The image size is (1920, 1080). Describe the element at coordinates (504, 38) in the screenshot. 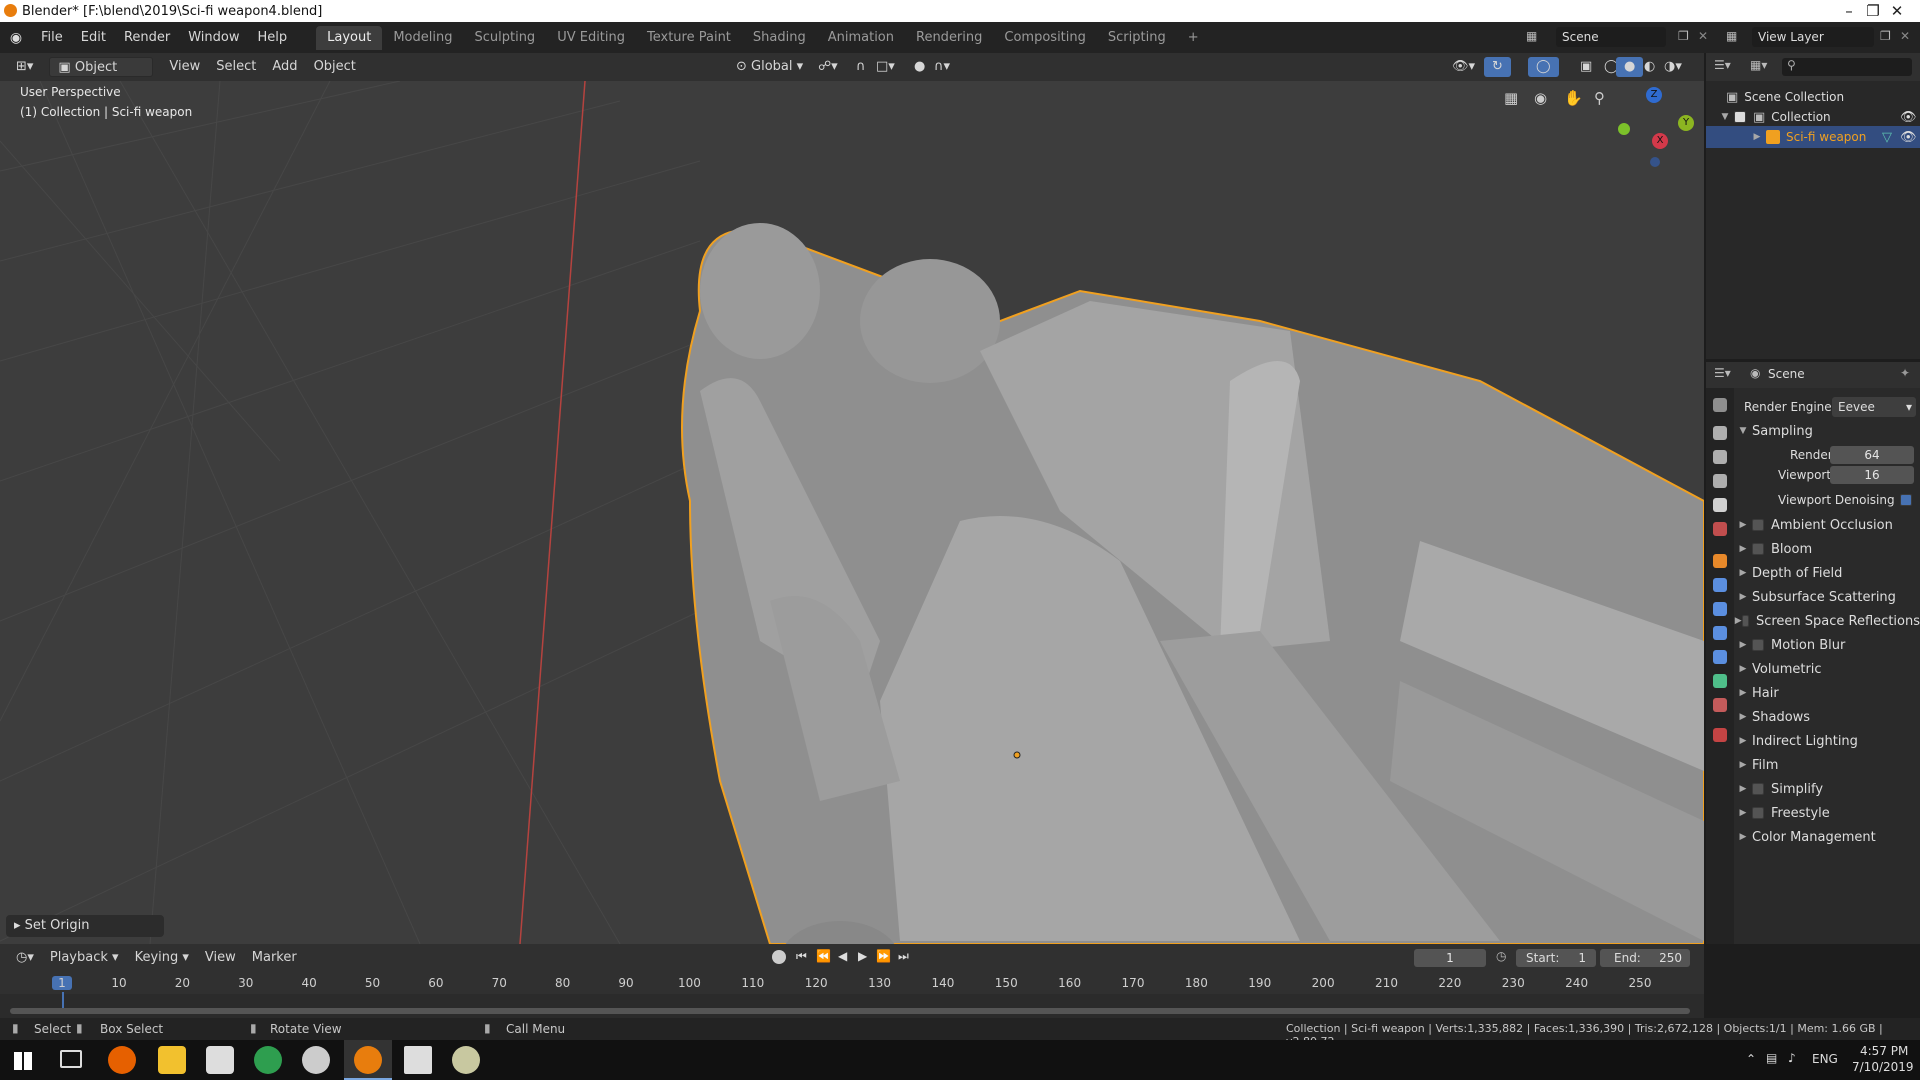

I see `tab-sculpting: Sculpting` at that location.